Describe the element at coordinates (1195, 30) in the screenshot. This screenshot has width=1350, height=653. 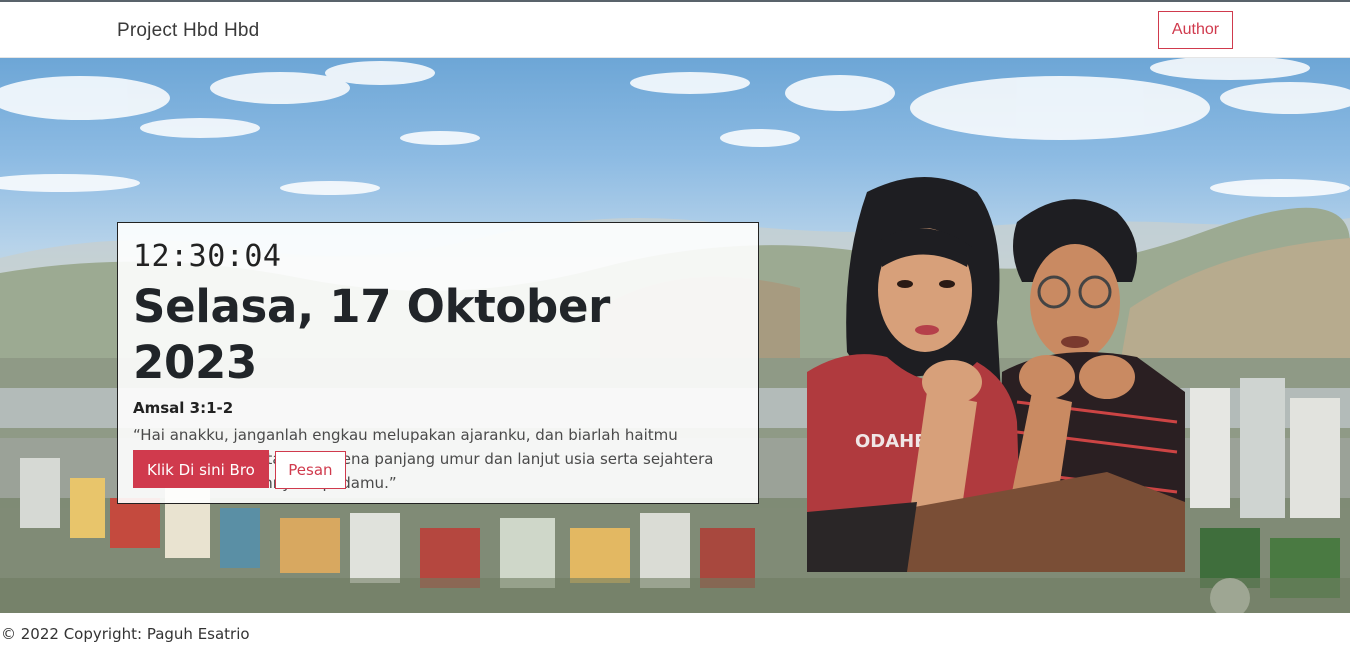
I see `author-button: Author` at that location.